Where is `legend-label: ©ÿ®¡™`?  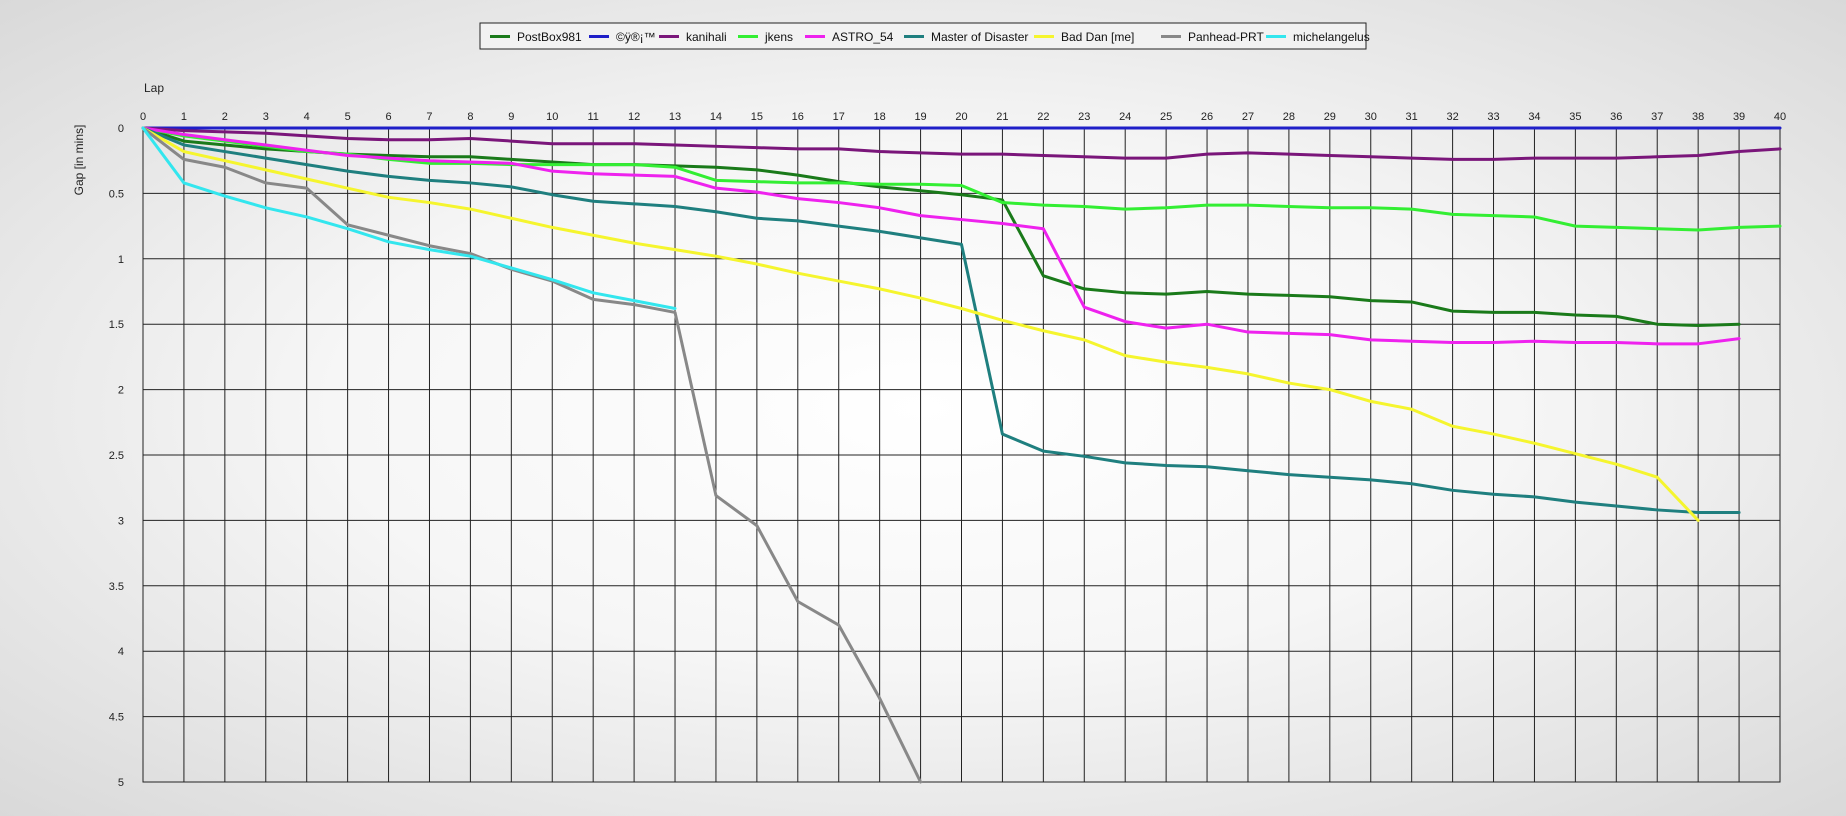
legend-label: ©ÿ®¡™ is located at coordinates (636, 37).